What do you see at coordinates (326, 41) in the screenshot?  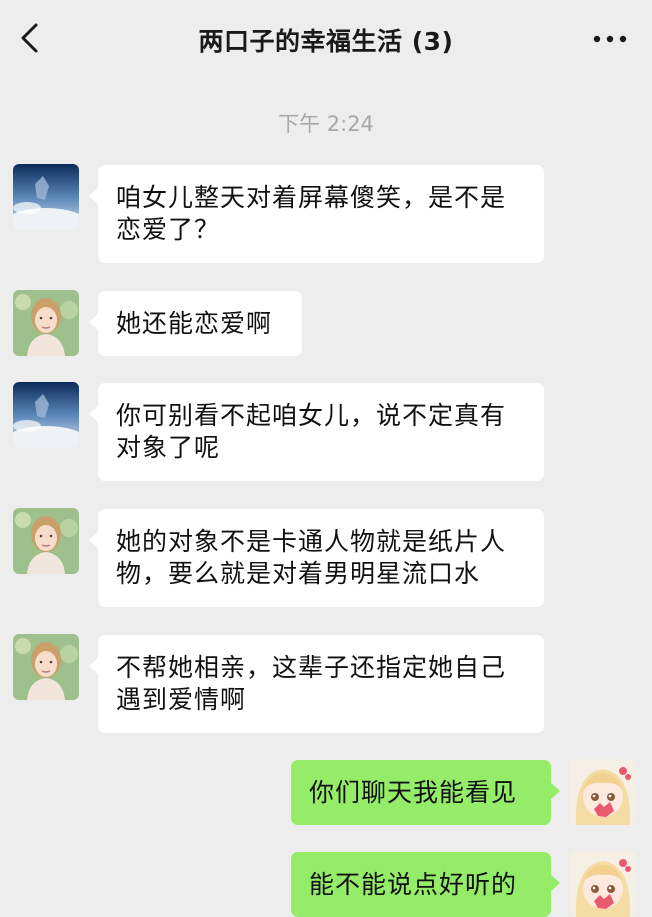 I see `chat-title: 两口子的幸福生活 (3)` at bounding box center [326, 41].